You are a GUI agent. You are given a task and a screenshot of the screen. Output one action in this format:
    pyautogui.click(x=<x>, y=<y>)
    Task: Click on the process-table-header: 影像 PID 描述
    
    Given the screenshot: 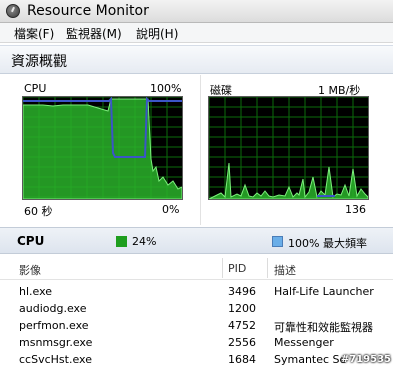 What is the action you would take?
    pyautogui.click(x=196, y=268)
    